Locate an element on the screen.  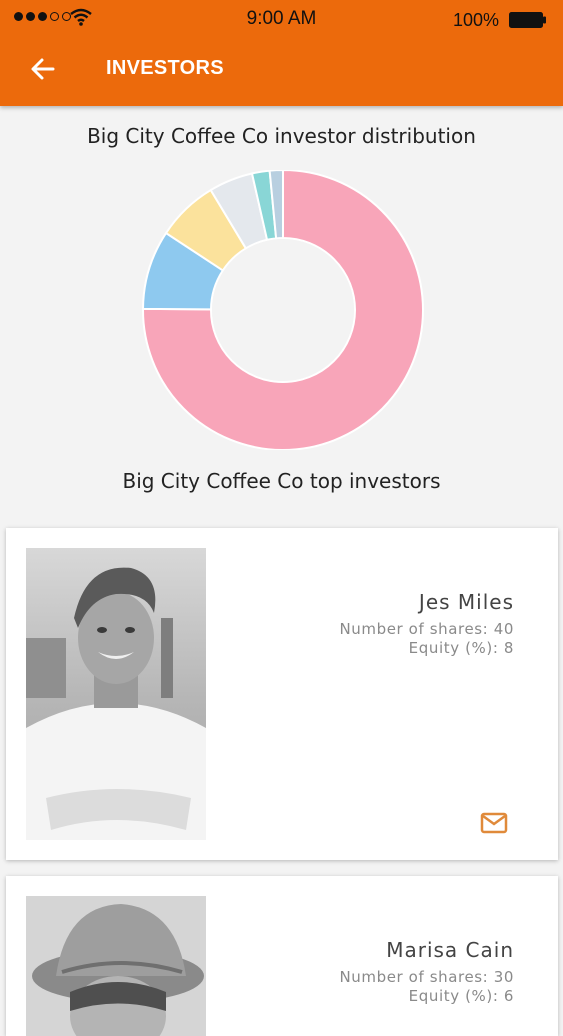
donut-hole is located at coordinates (283, 310).